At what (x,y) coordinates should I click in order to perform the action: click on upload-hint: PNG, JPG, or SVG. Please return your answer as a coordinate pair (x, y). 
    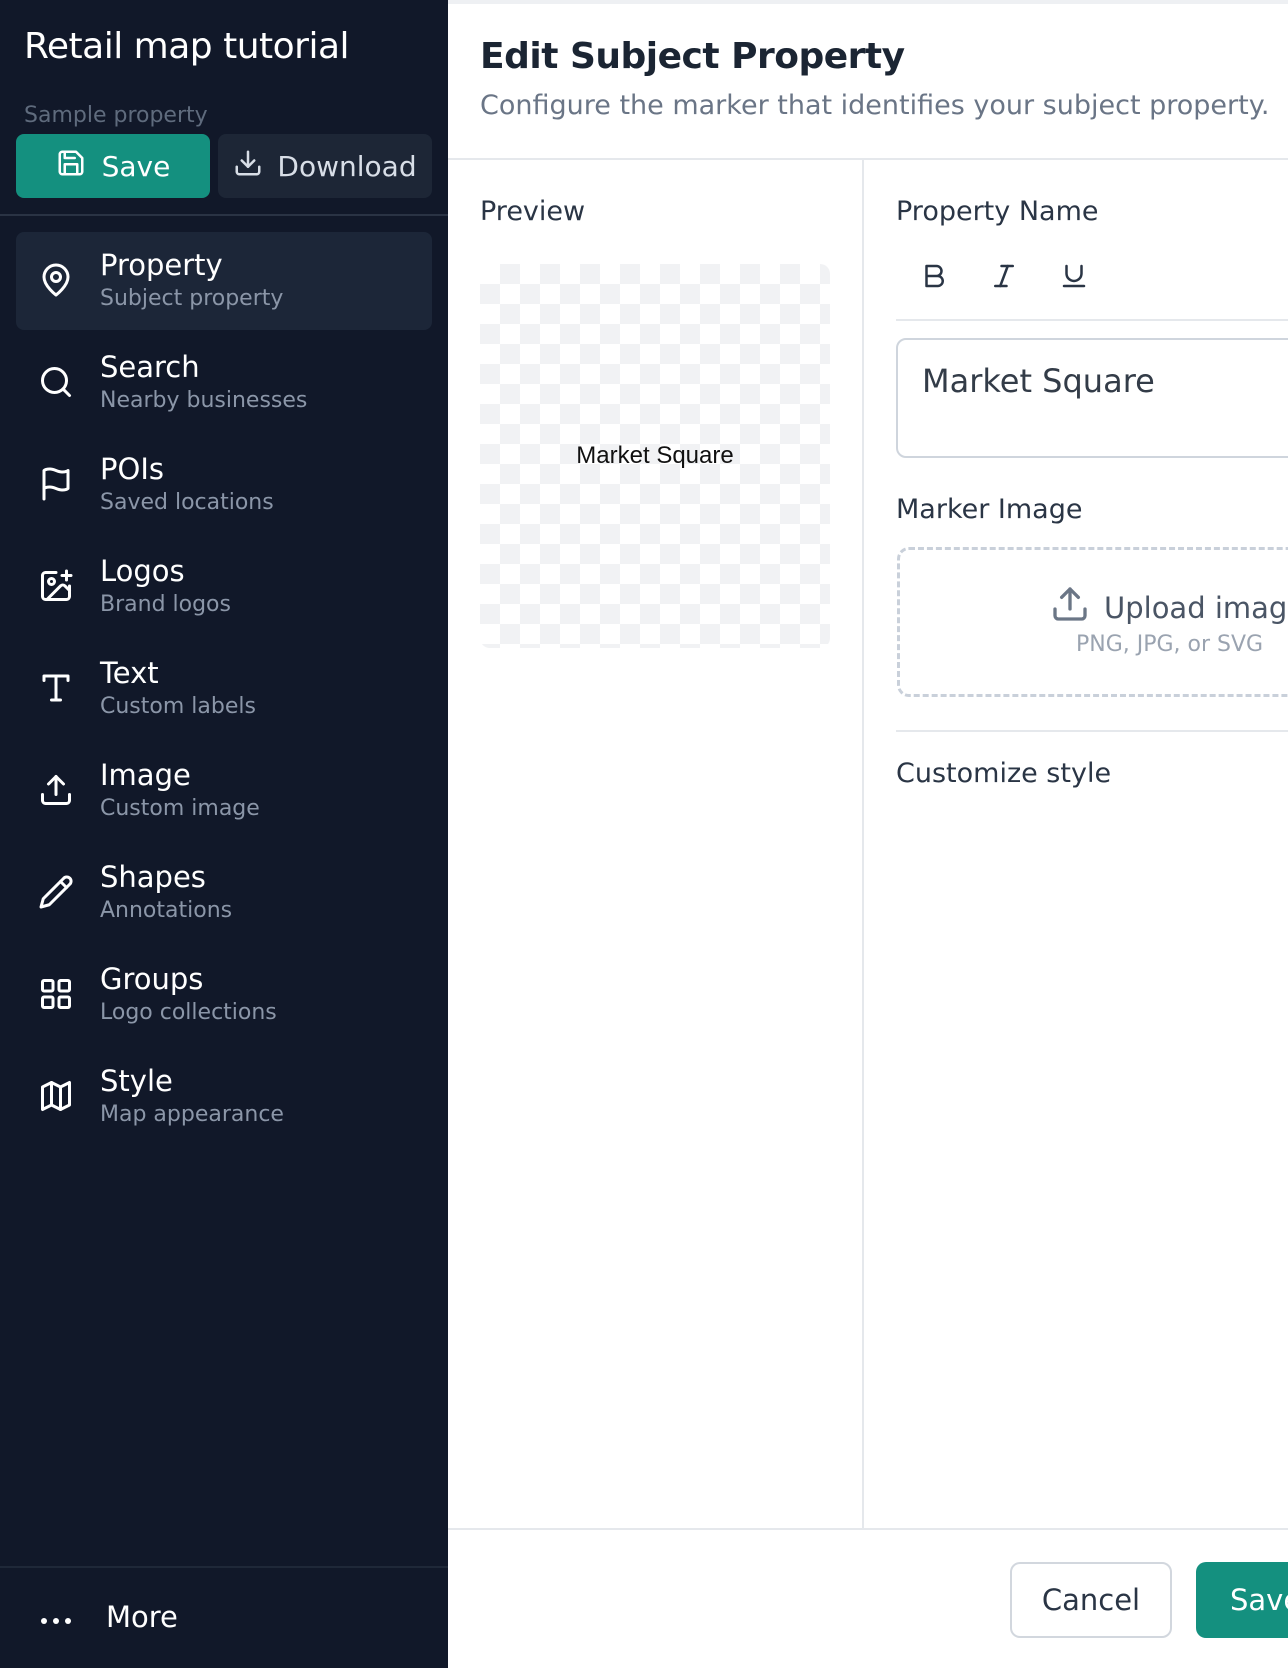
    Looking at the image, I should click on (1170, 644).